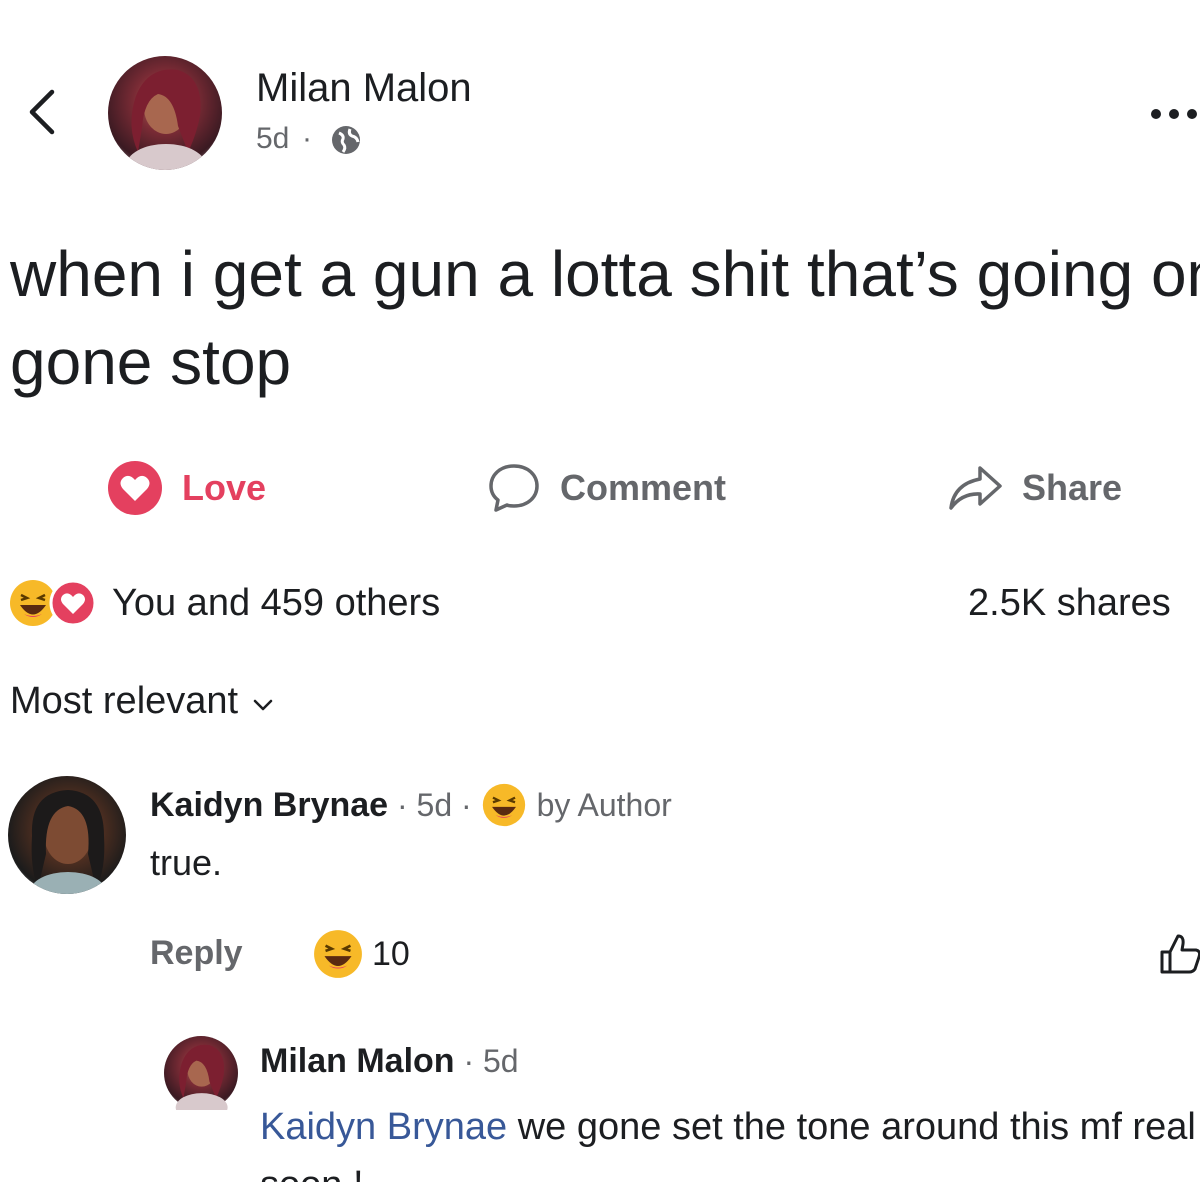  Describe the element at coordinates (514, 488) in the screenshot. I see `comment-bubble-icon` at that location.